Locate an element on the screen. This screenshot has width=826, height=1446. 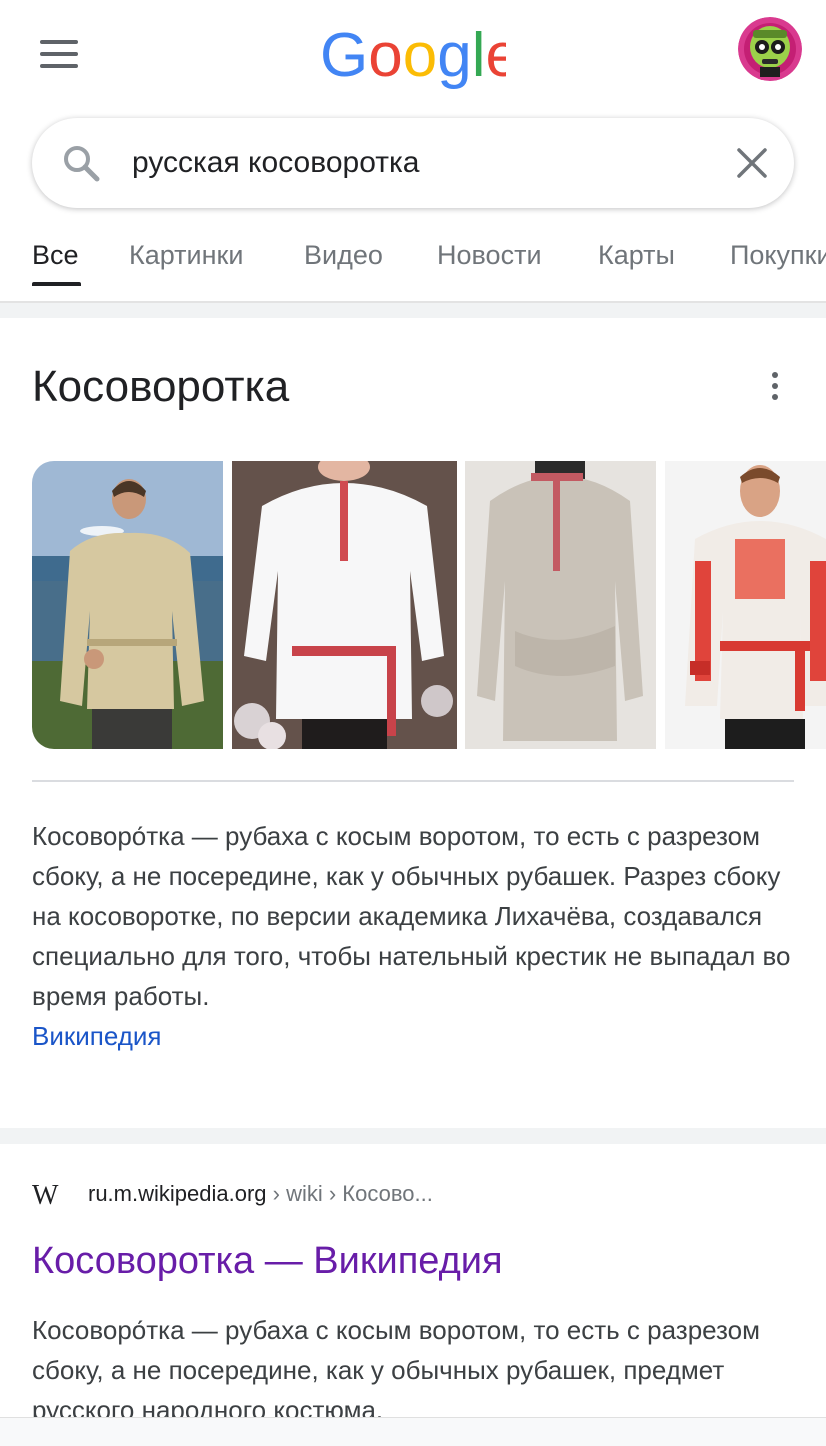
google-logo: Google is located at coordinates (413, 56).